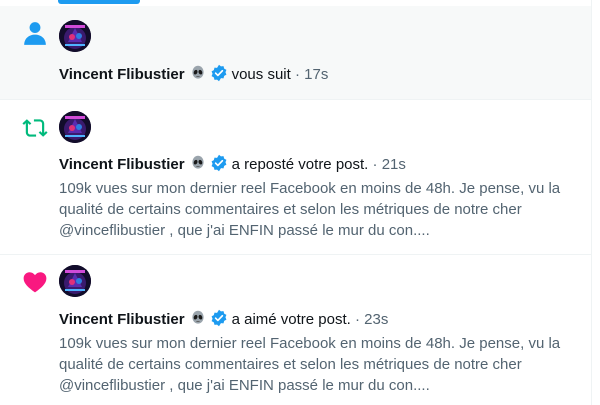 The width and height of the screenshot is (600, 405). I want to click on timestamp: 21s, so click(394, 164).